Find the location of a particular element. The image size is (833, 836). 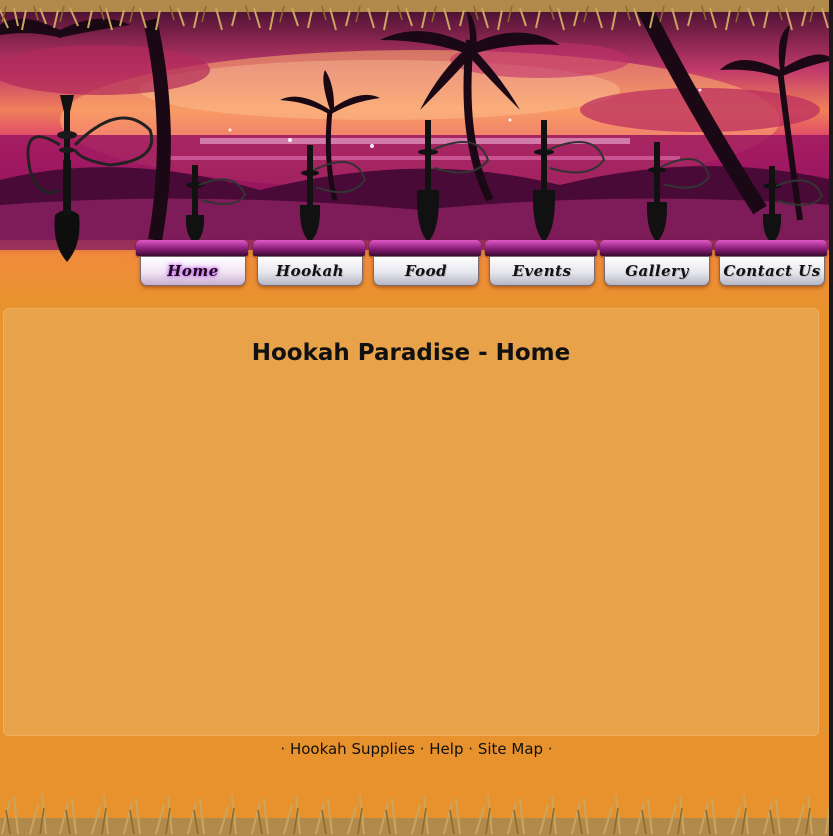

nav-tab-contact-us: Contact Us is located at coordinates (771, 264).